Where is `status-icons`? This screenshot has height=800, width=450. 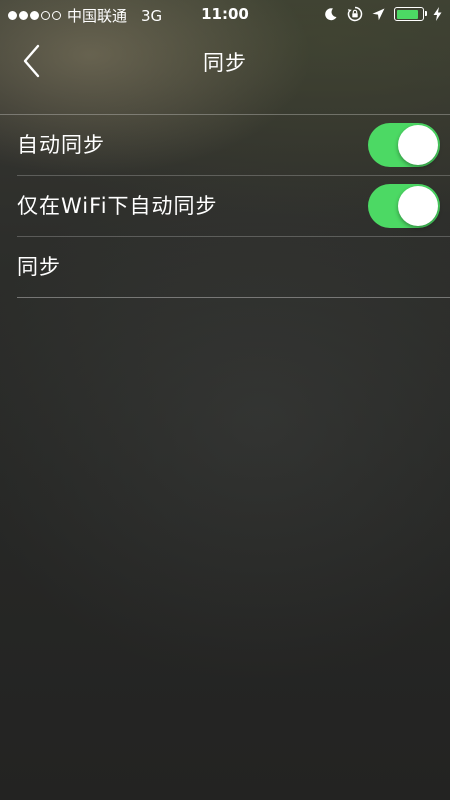 status-icons is located at coordinates (383, 14).